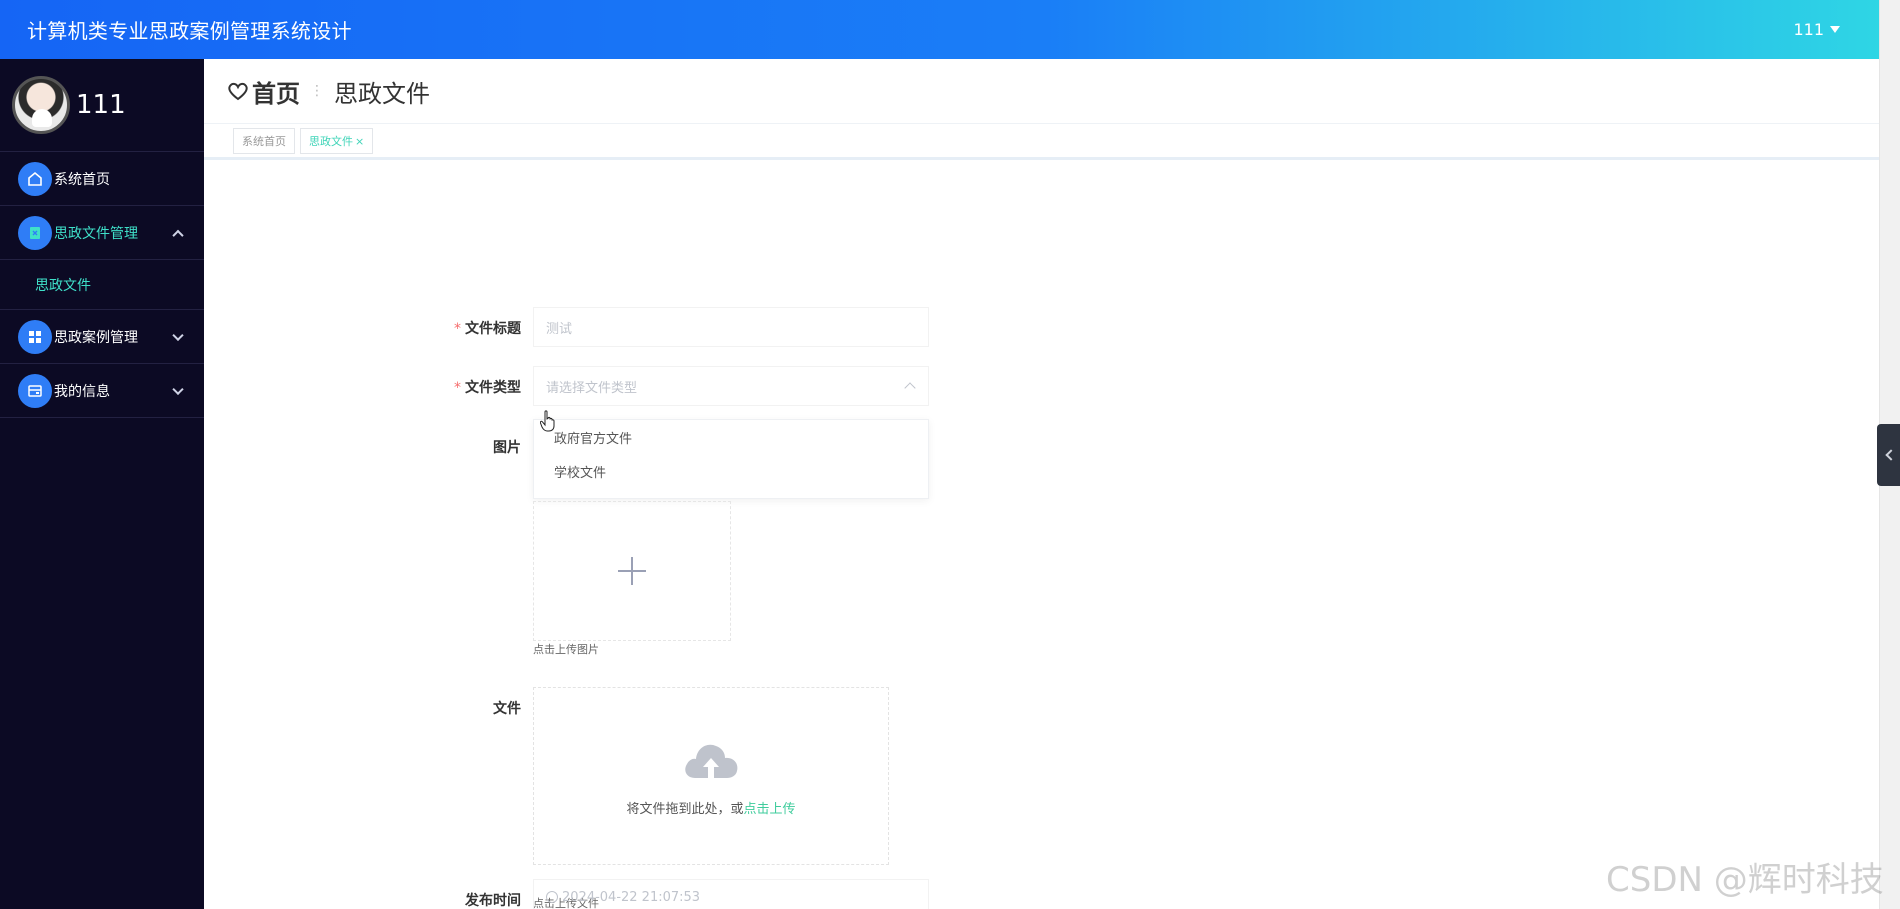  What do you see at coordinates (359, 141) in the screenshot?
I see `close-icon: ×` at bounding box center [359, 141].